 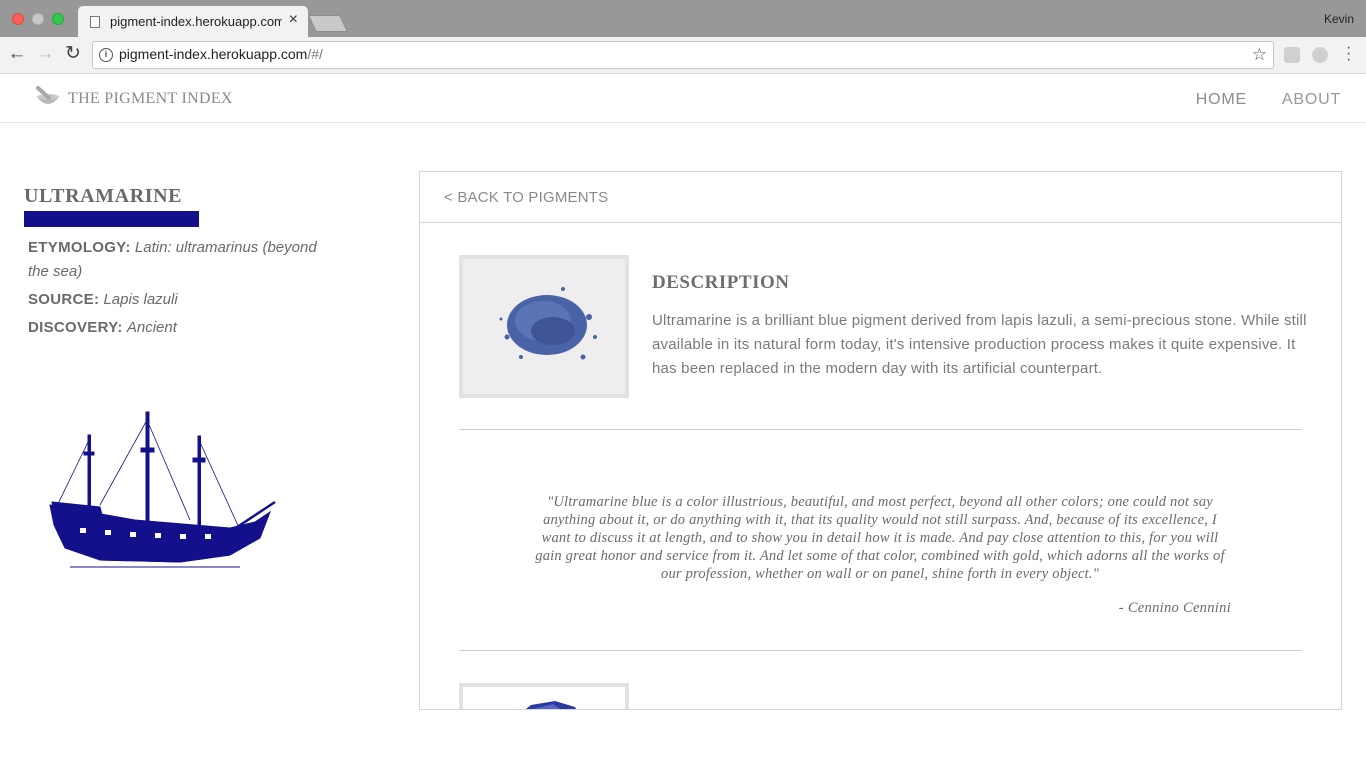 I want to click on discovery-fact: DISCOVERY: Ancient, so click(x=102, y=327).